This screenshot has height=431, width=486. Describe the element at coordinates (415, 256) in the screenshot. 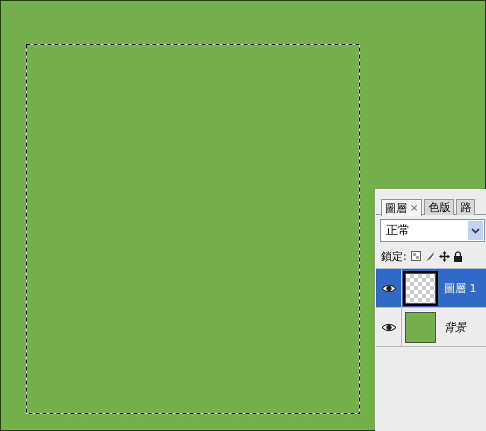

I see `checkerboard-icon` at that location.